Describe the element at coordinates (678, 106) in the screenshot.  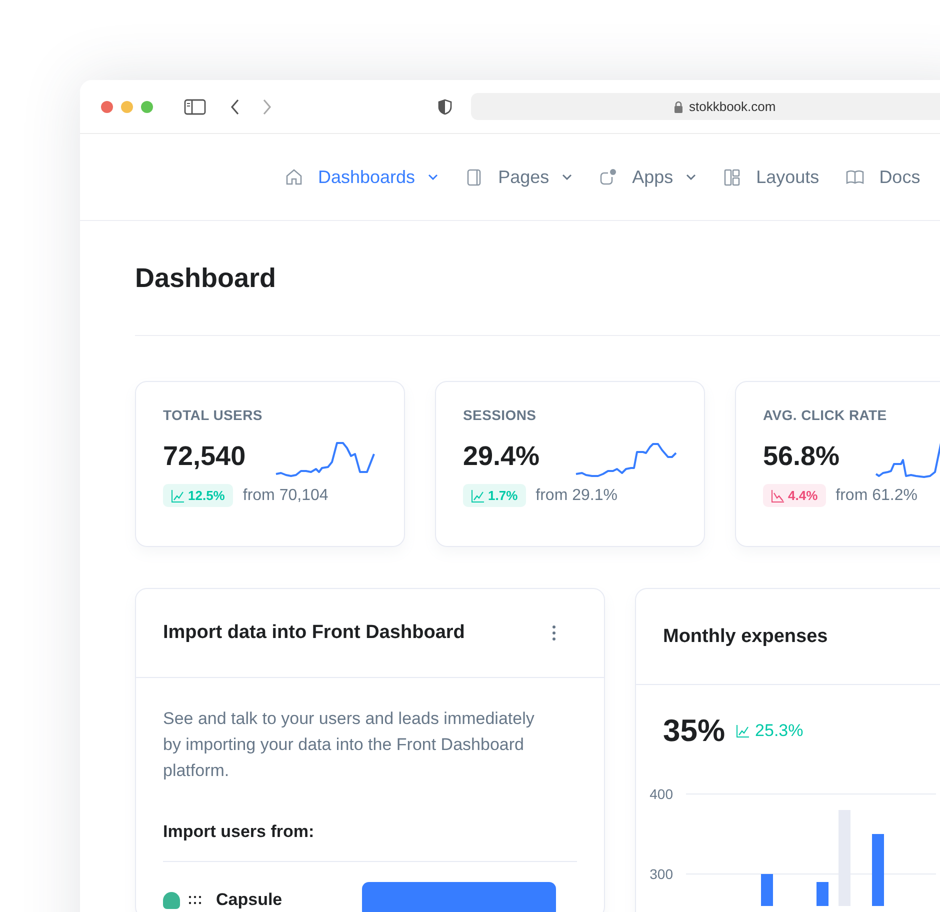
I see `lock-icon` at that location.